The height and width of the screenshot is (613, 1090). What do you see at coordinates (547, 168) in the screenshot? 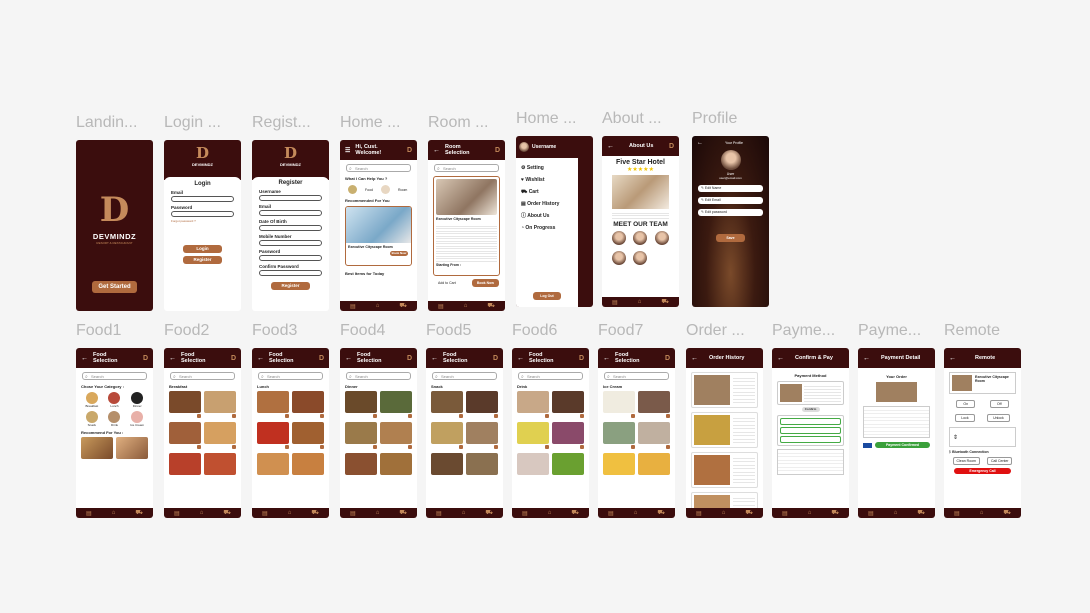
I see `menu-item-setting: ⚙ Setting` at bounding box center [547, 168].